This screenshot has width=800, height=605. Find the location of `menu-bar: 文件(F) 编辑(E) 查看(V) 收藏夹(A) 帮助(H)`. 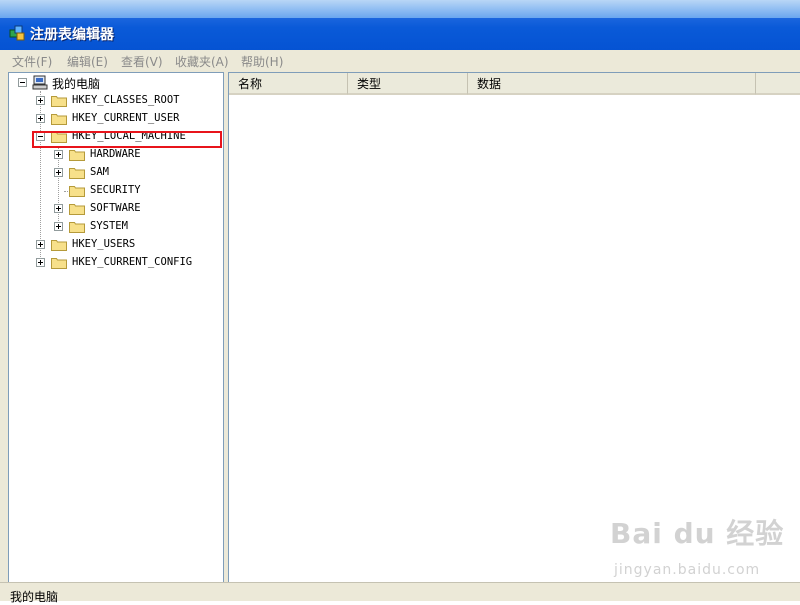

menu-bar: 文件(F) 编辑(E) 查看(V) 收藏夹(A) 帮助(H) is located at coordinates (400, 61).